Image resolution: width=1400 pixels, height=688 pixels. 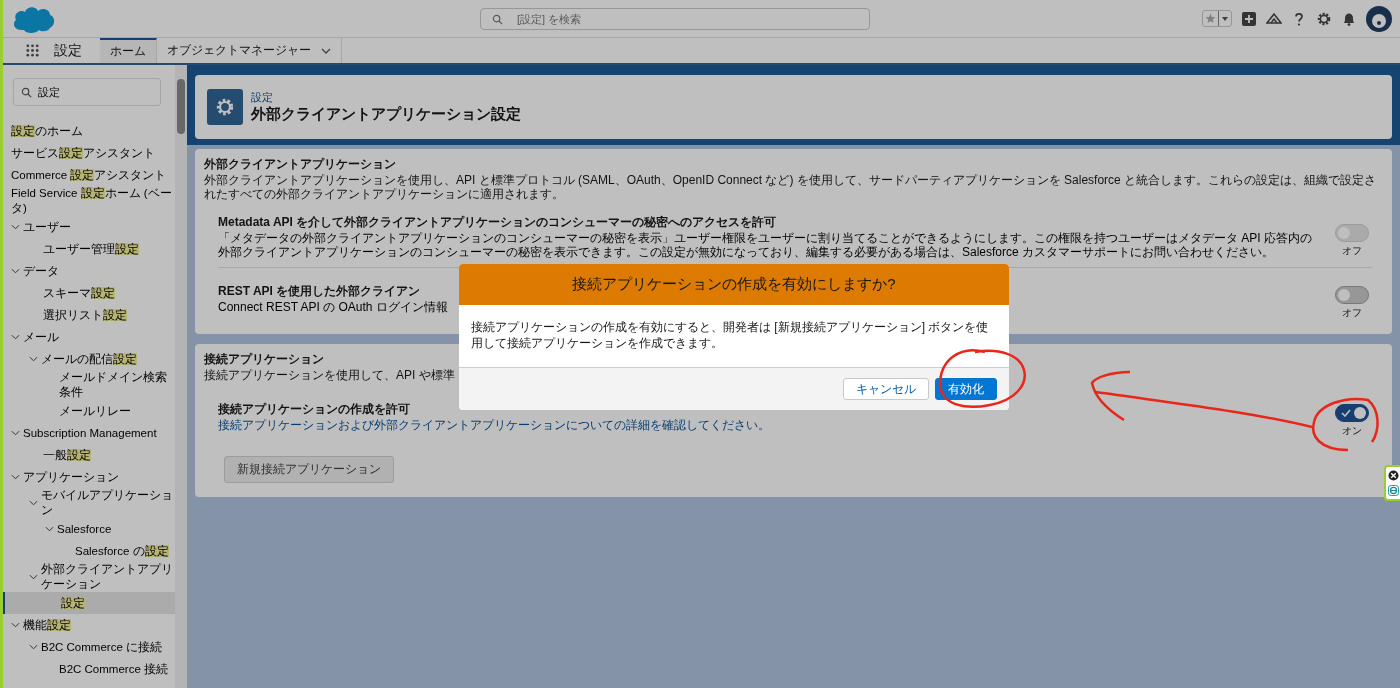 What do you see at coordinates (497, 222) in the screenshot?
I see `setting-title: Metadata API を介して外部クライアントアプリケーションのコンシューマーの秘密へのアクセスを許可` at bounding box center [497, 222].